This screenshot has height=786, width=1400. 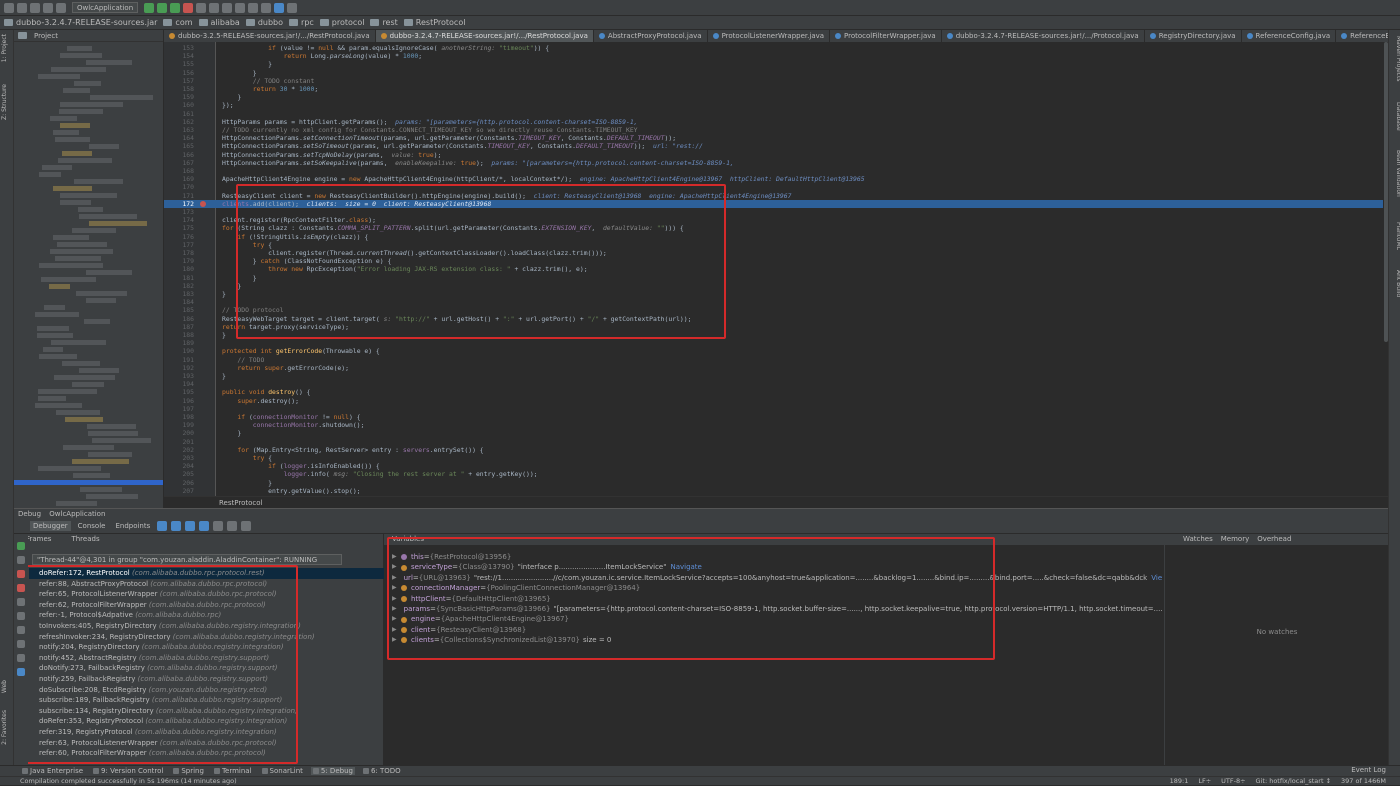 What do you see at coordinates (776, 97) in the screenshot?
I see `code-line: 159 }` at bounding box center [776, 97].